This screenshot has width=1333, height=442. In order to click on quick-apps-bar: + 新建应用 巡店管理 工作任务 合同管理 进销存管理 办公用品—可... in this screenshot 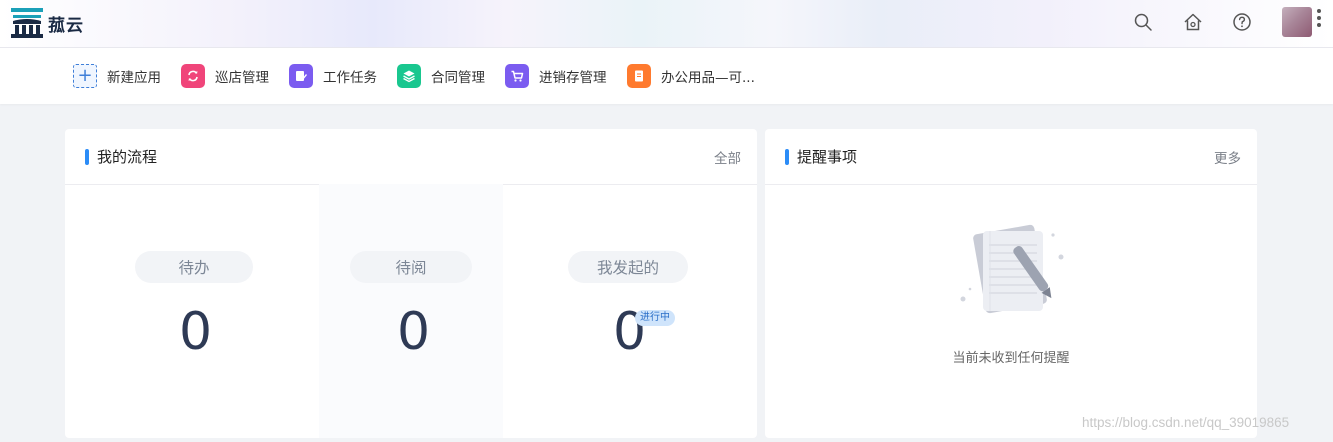, I will do `click(666, 76)`.